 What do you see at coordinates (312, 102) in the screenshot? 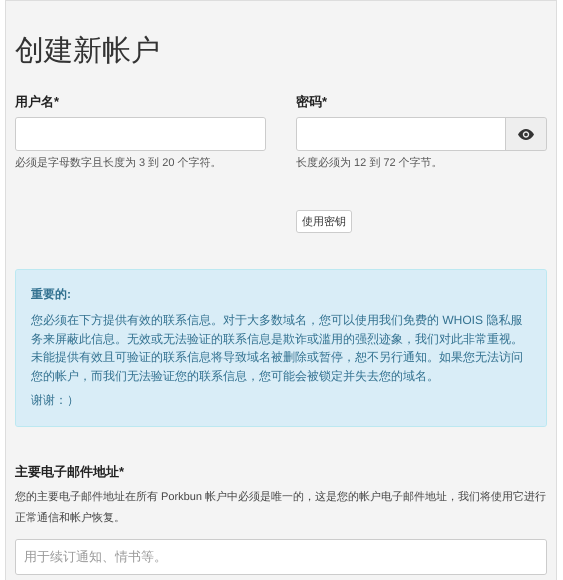
I see `field-label: 密码*` at bounding box center [312, 102].